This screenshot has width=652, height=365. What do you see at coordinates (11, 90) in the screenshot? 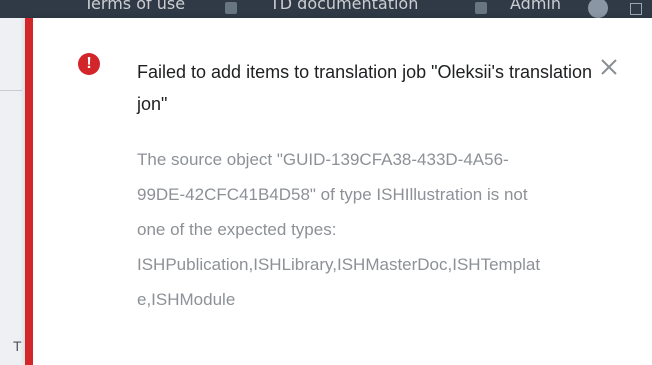
I see `divider` at bounding box center [11, 90].